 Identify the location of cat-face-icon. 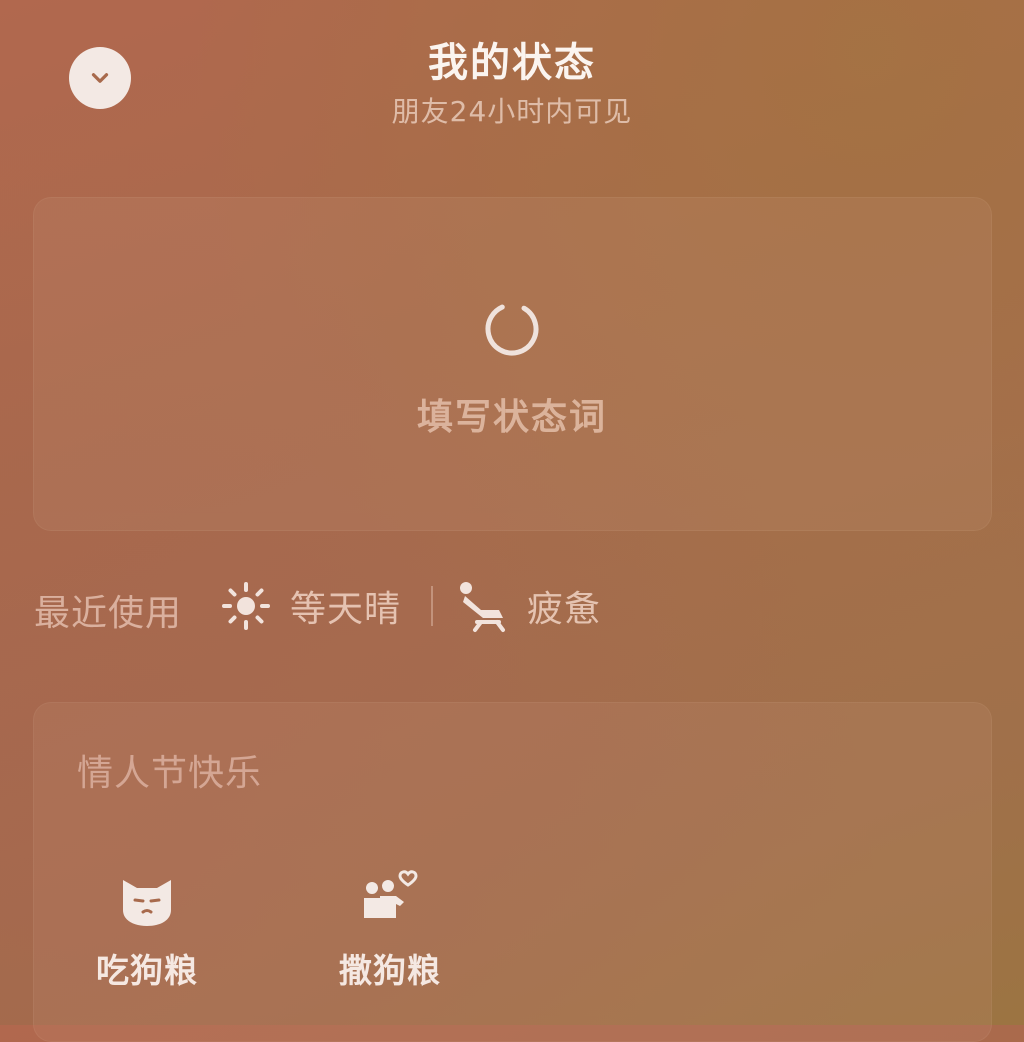
(147, 903).